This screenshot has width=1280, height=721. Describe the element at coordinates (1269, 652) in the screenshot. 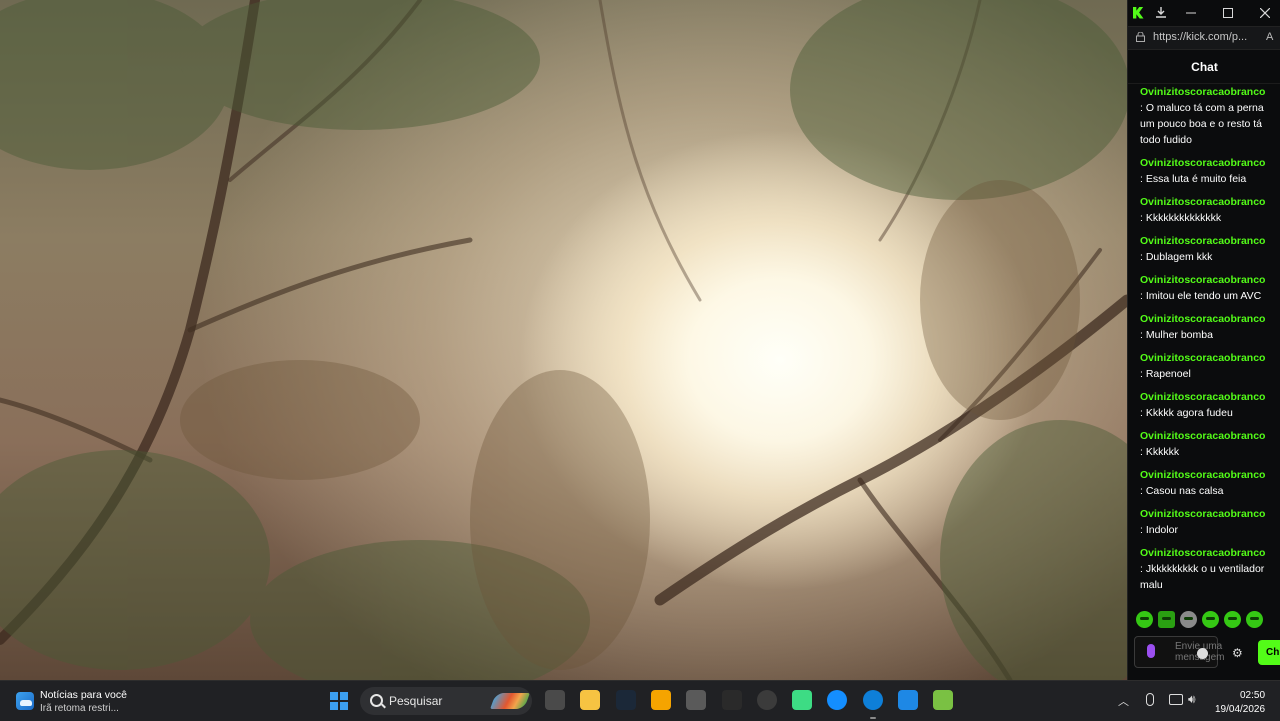

I see `chat-send-button: Ch` at that location.